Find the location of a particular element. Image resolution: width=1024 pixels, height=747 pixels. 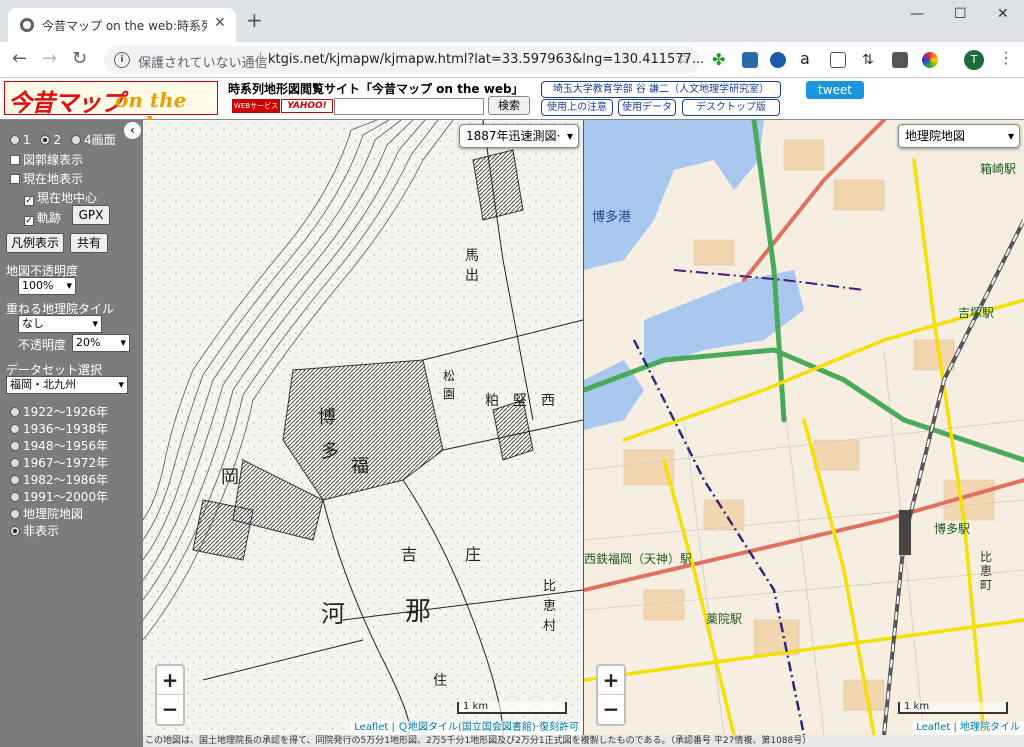

era-option: 1936～1938年 is located at coordinates (59, 428).